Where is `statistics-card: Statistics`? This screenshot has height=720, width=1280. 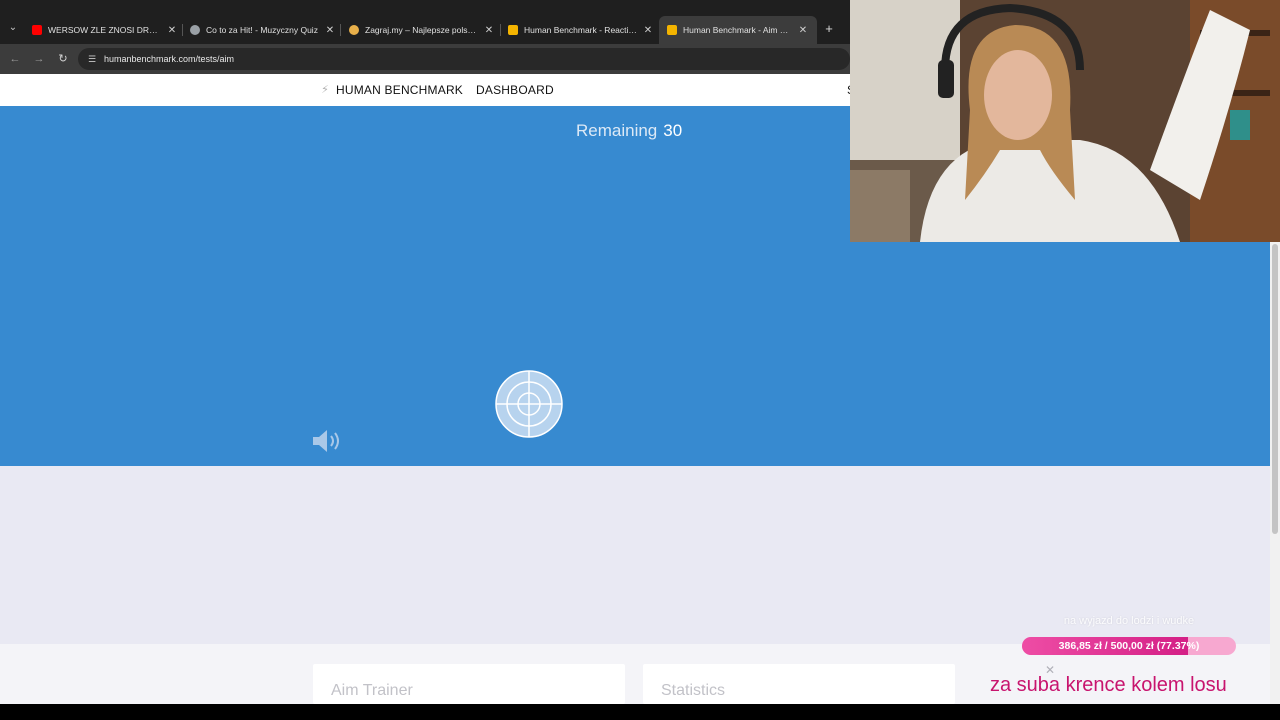
statistics-card: Statistics is located at coordinates (799, 684).